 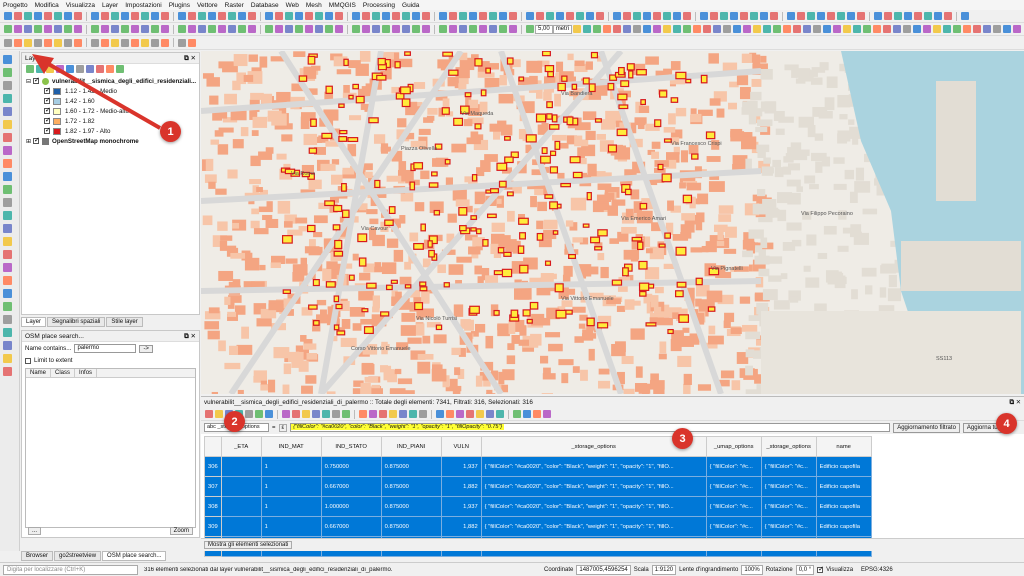 What do you see at coordinates (241, 526) in the screenshot?
I see `table-cell` at bounding box center [241, 526].